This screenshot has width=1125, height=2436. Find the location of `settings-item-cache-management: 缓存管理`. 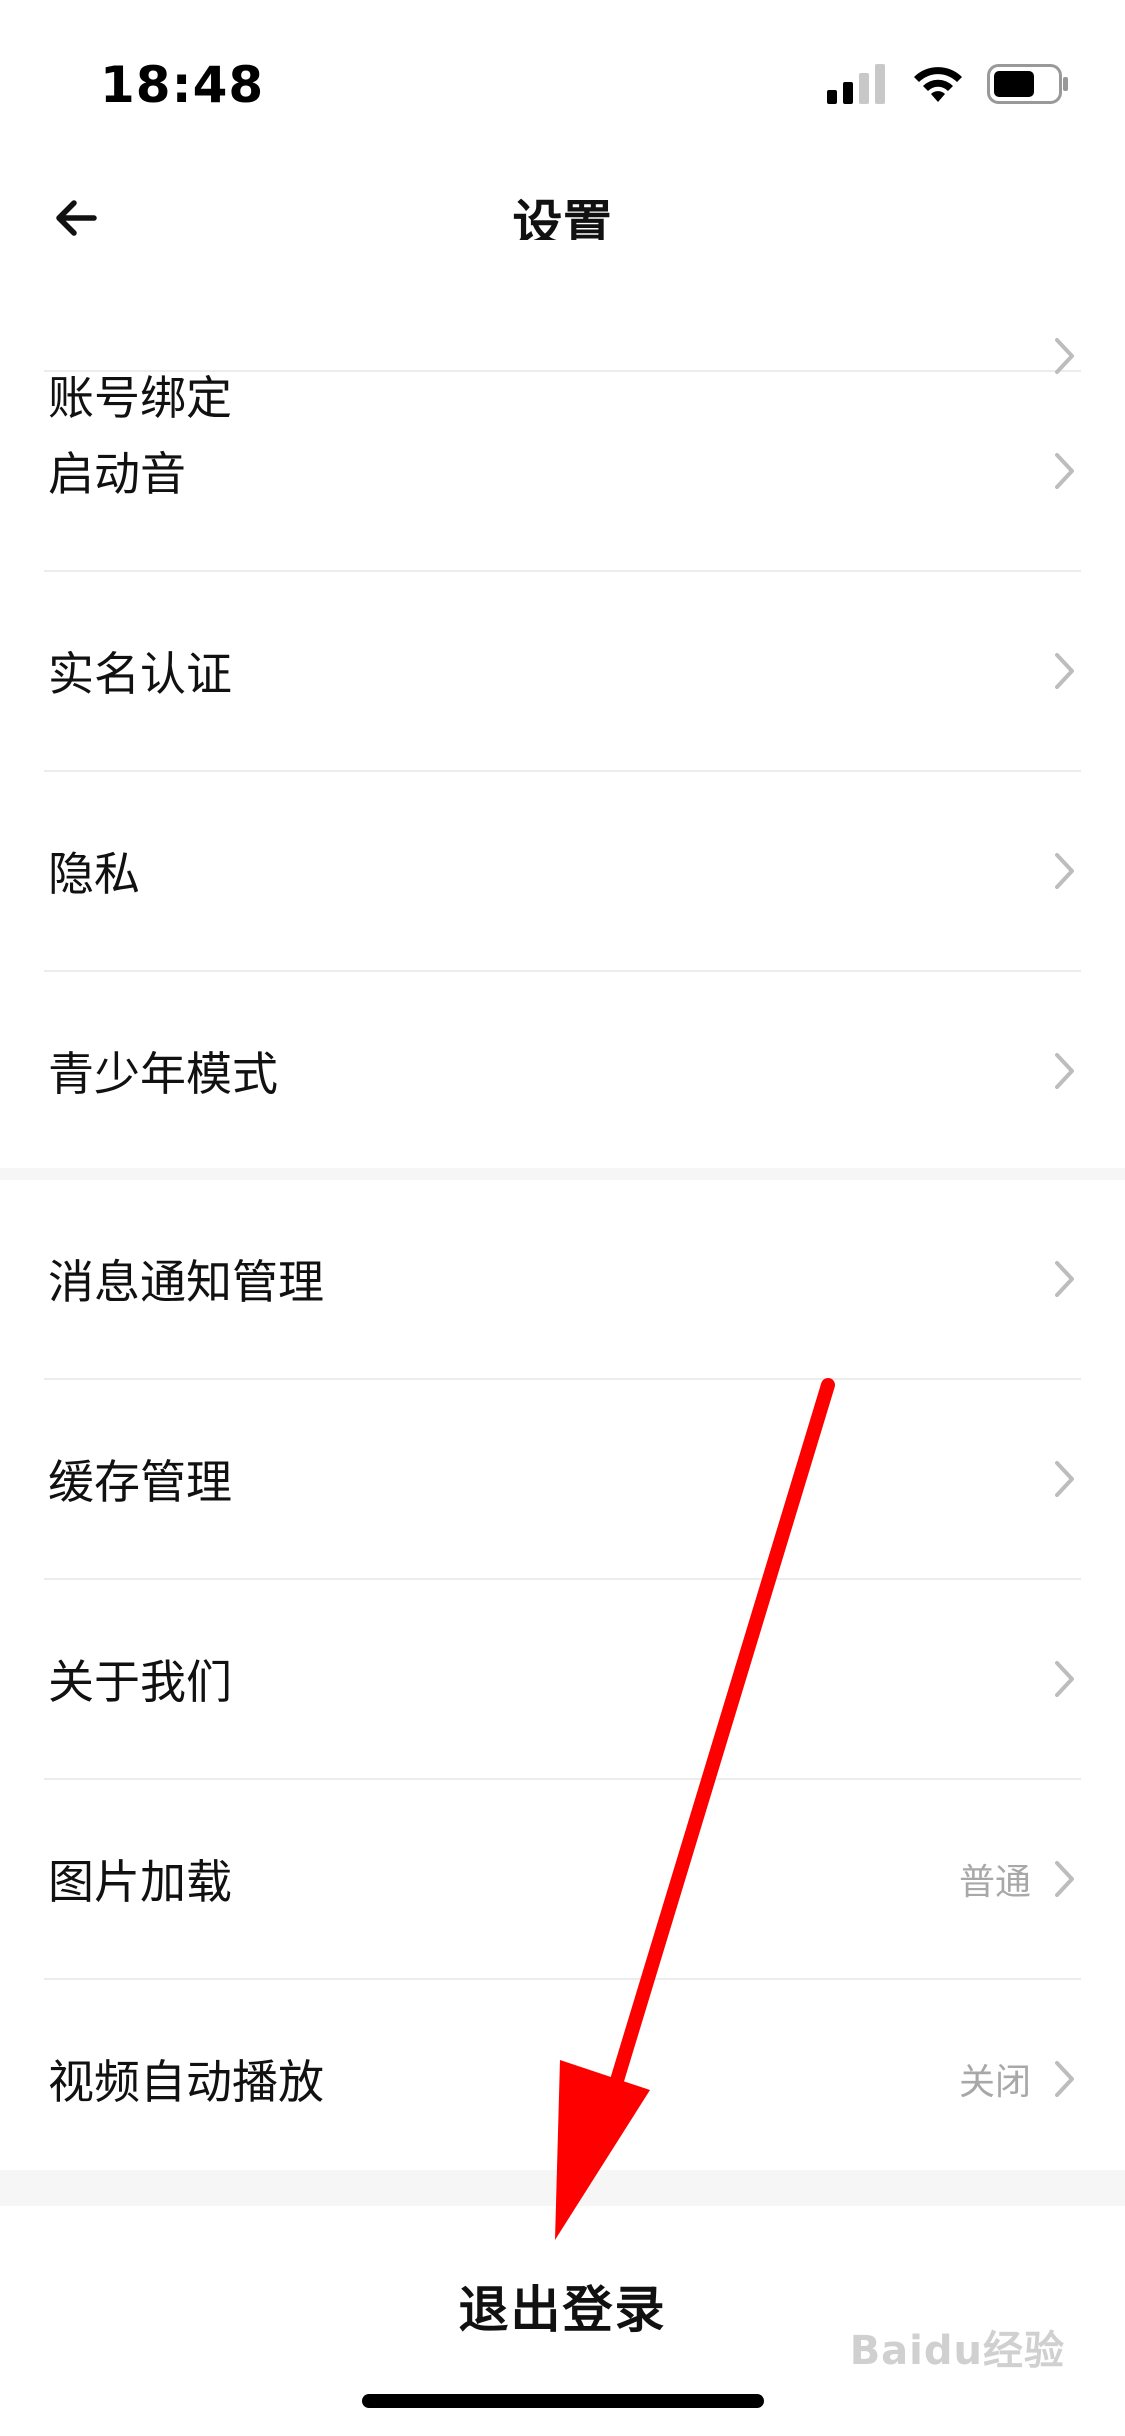

settings-item-cache-management: 缓存管理 is located at coordinates (562, 1480).